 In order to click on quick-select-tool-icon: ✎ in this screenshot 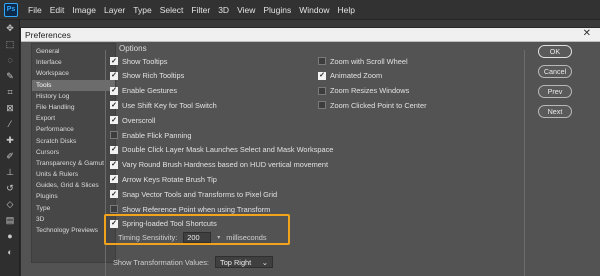, I will do `click(10, 76)`.